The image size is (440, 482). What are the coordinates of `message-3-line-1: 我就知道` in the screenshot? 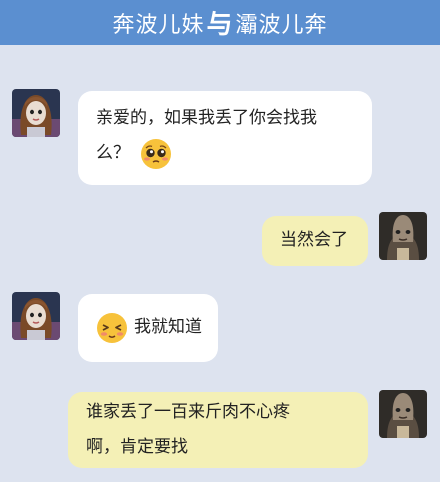 It's located at (168, 327).